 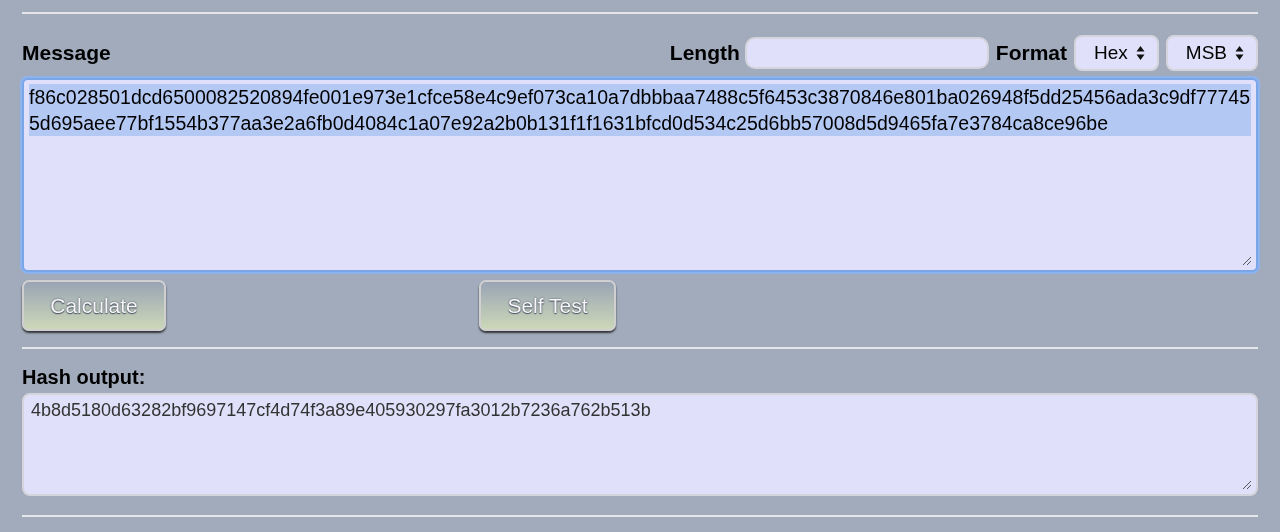 What do you see at coordinates (704, 53) in the screenshot?
I see `length-label: Length` at bounding box center [704, 53].